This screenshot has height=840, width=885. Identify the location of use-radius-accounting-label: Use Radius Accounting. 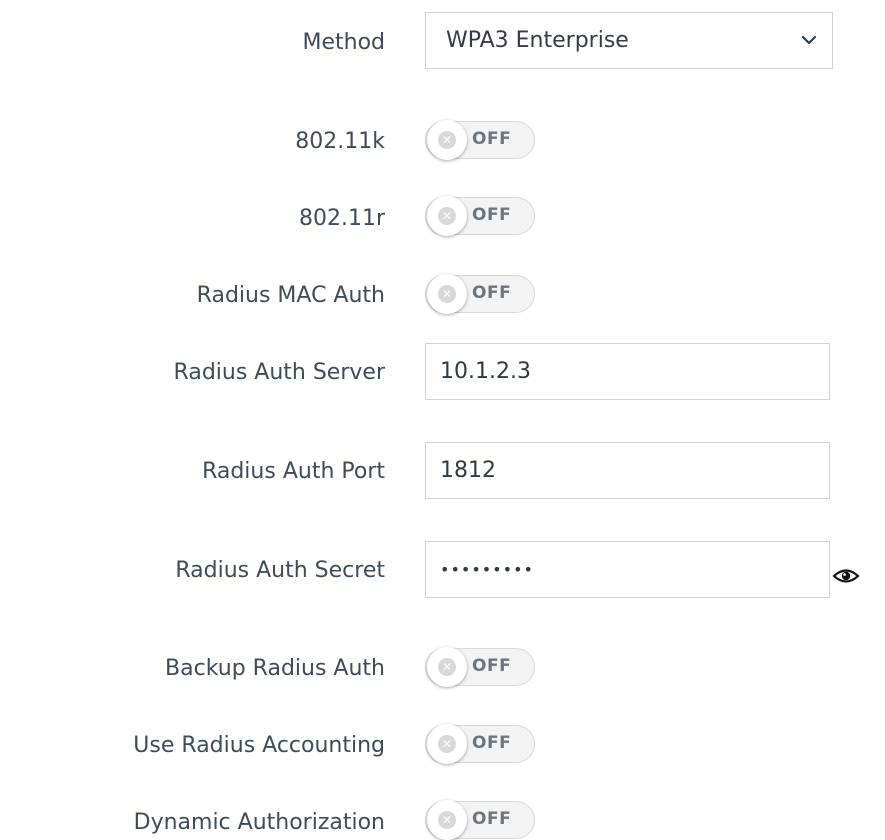
(259, 745).